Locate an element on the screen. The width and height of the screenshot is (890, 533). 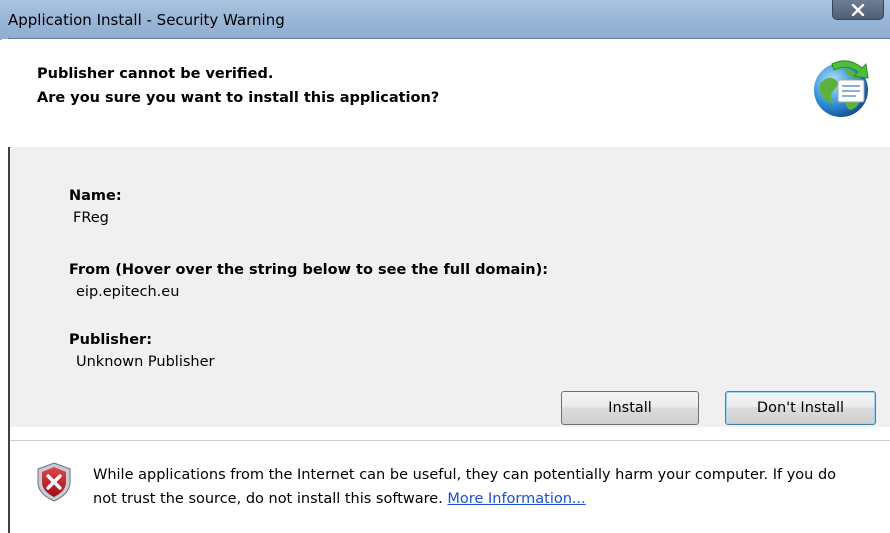
close-button is located at coordinates (858, 10).